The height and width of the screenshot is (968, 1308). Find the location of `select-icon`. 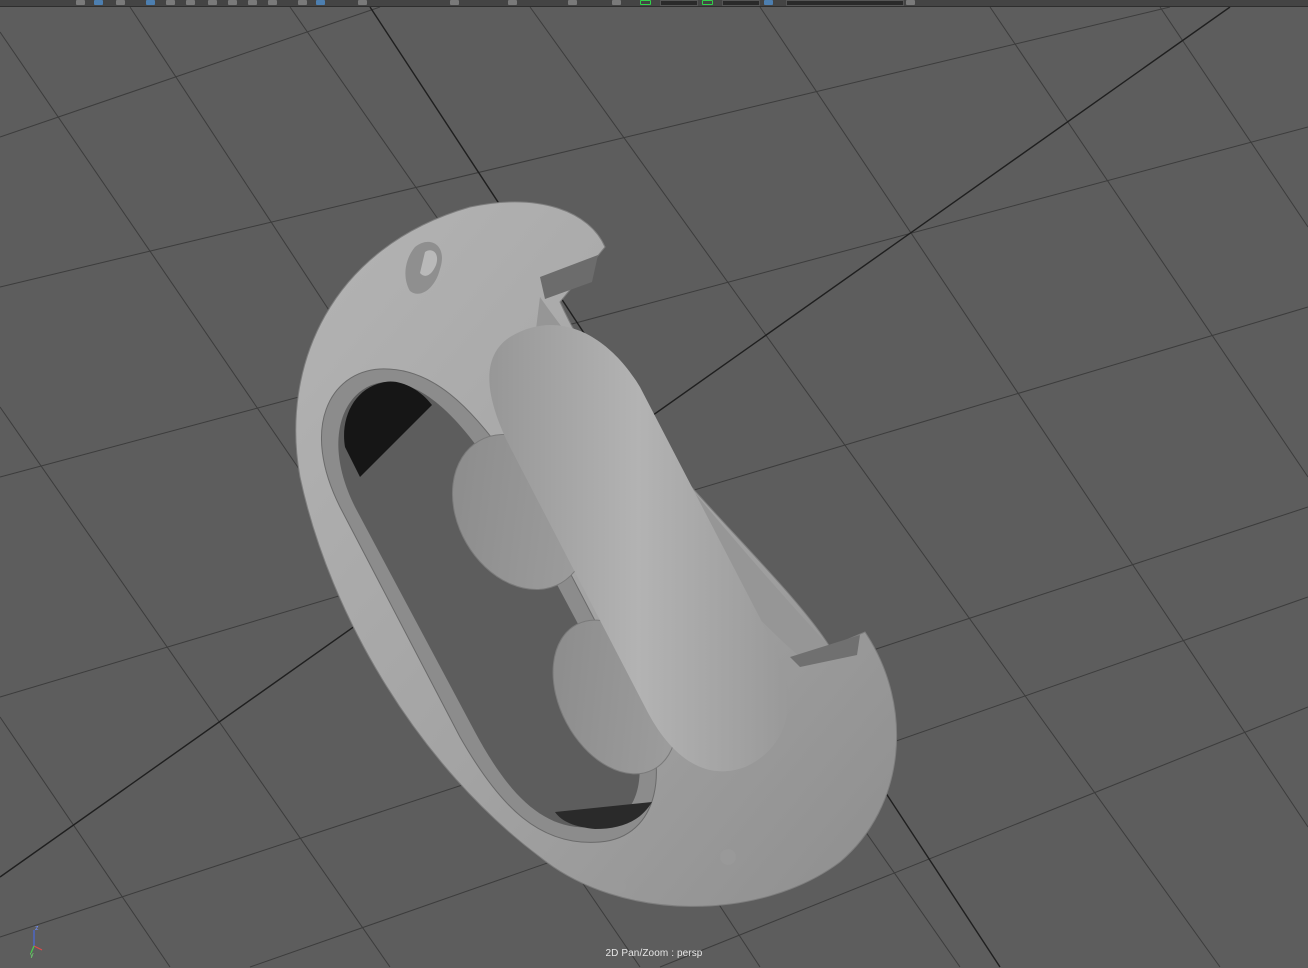

select-icon is located at coordinates (80, 2).